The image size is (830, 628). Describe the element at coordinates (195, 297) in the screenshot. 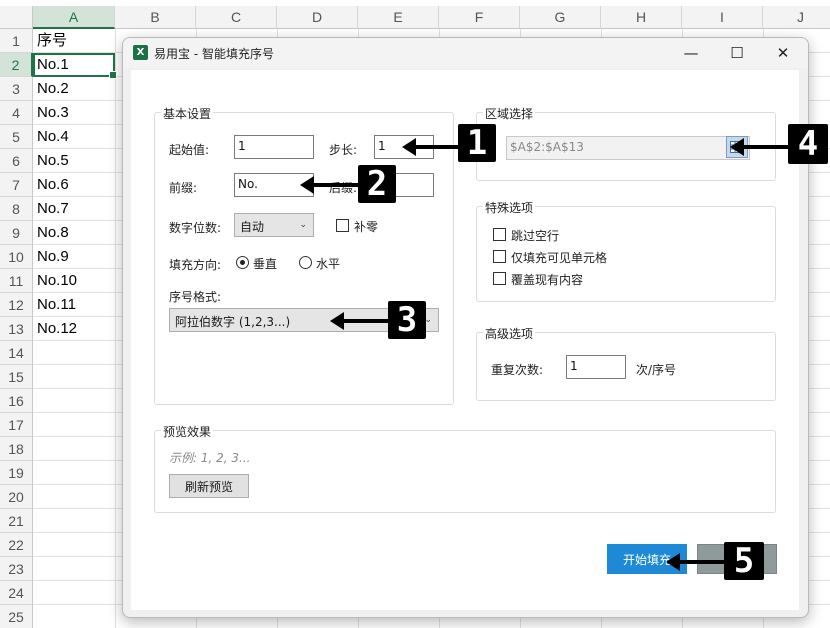

I see `format-label: 序号格式:` at that location.